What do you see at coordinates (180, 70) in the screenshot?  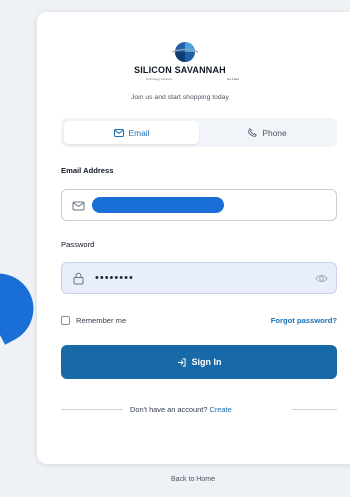 I see `brand-name: SILICON SAVANNAH` at bounding box center [180, 70].